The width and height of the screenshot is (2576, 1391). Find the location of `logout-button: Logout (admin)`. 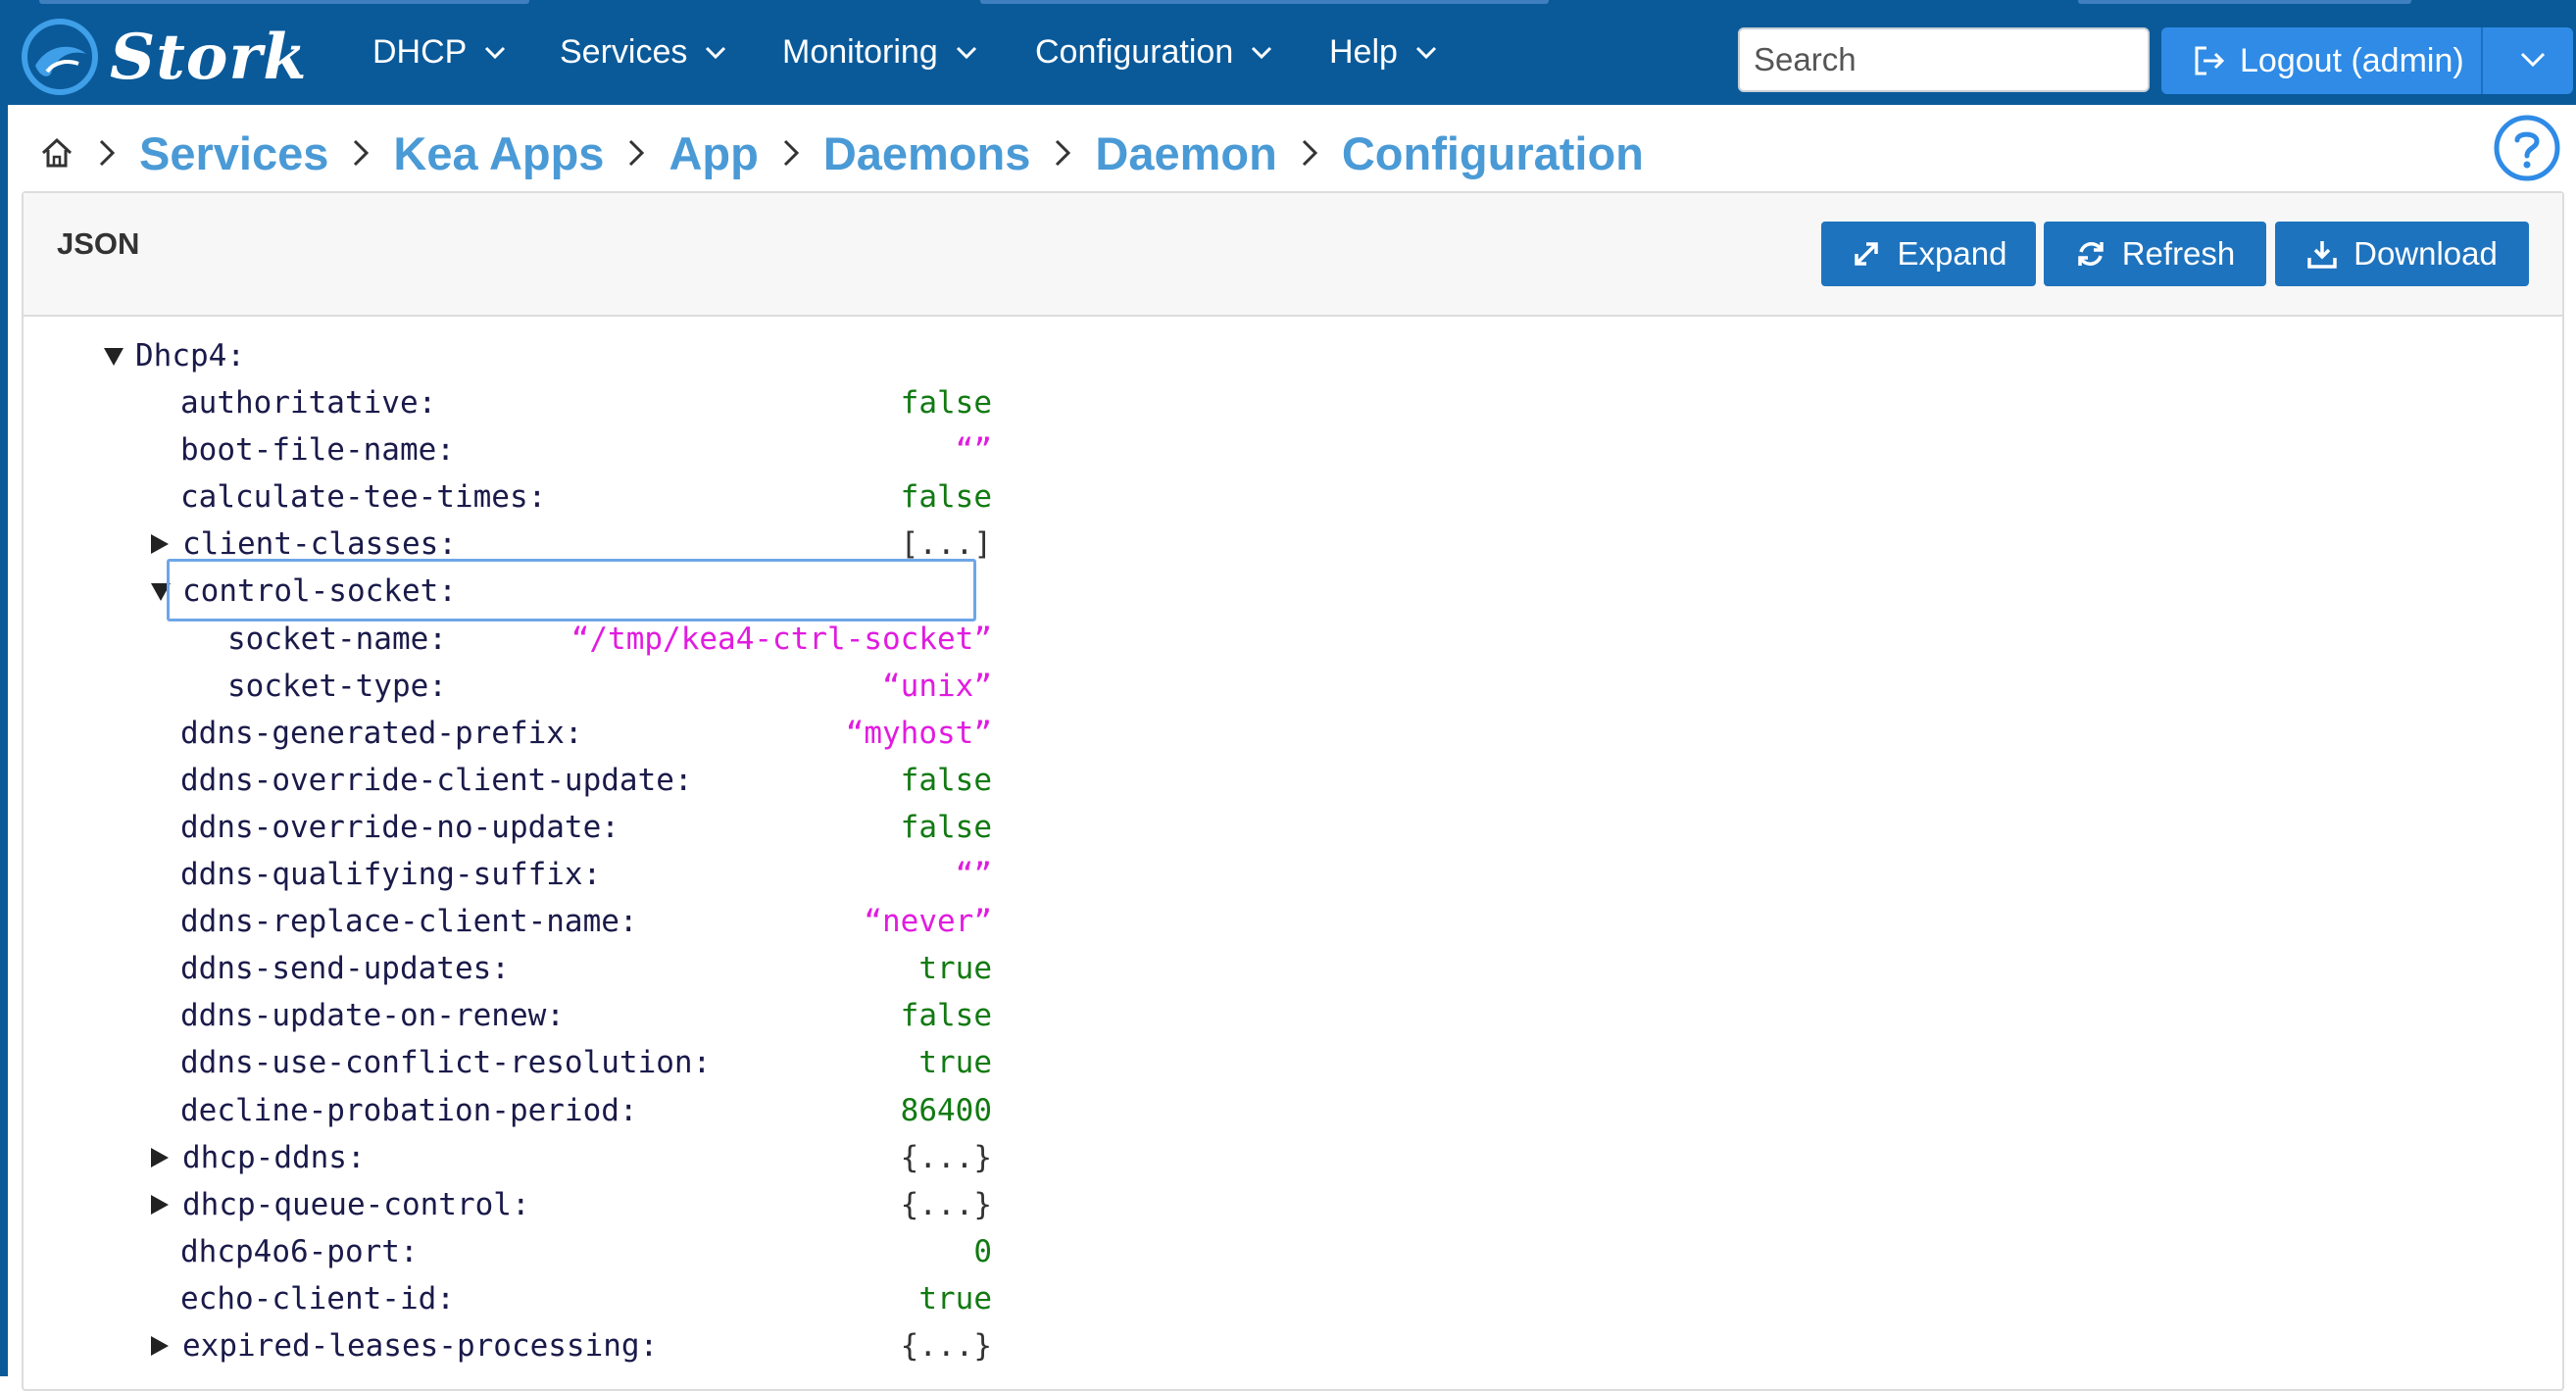

logout-button: Logout (admin) is located at coordinates (2367, 61).